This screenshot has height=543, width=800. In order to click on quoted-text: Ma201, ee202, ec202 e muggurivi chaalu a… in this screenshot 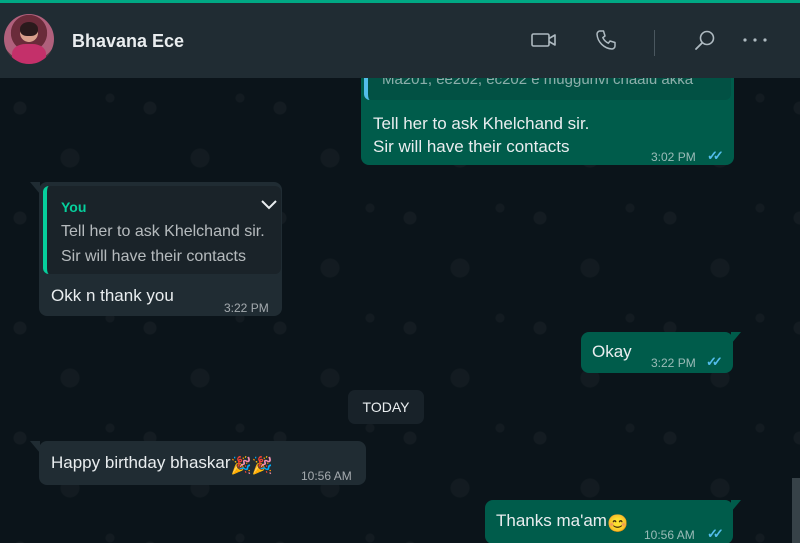, I will do `click(538, 83)`.